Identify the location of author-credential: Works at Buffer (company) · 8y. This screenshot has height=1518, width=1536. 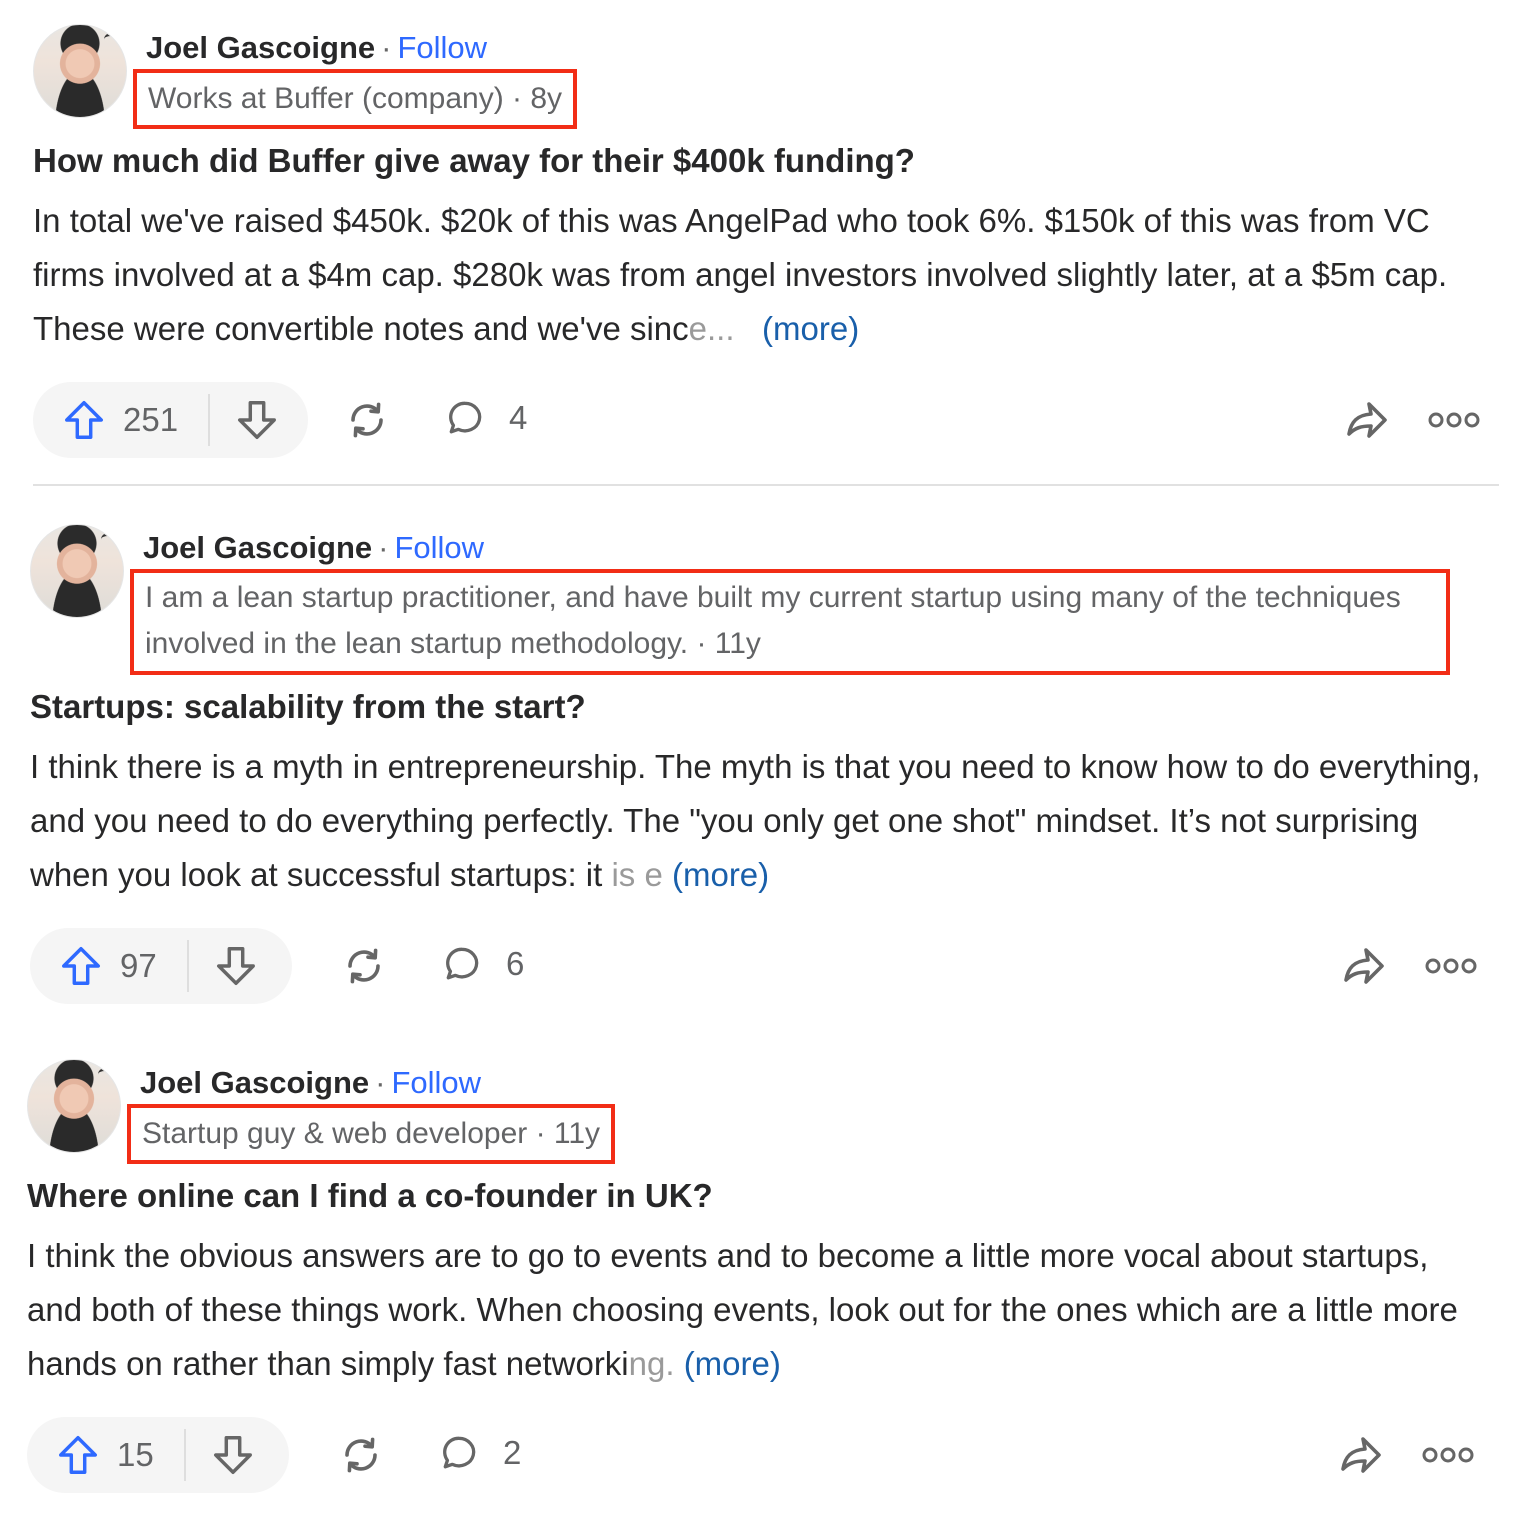
(355, 98).